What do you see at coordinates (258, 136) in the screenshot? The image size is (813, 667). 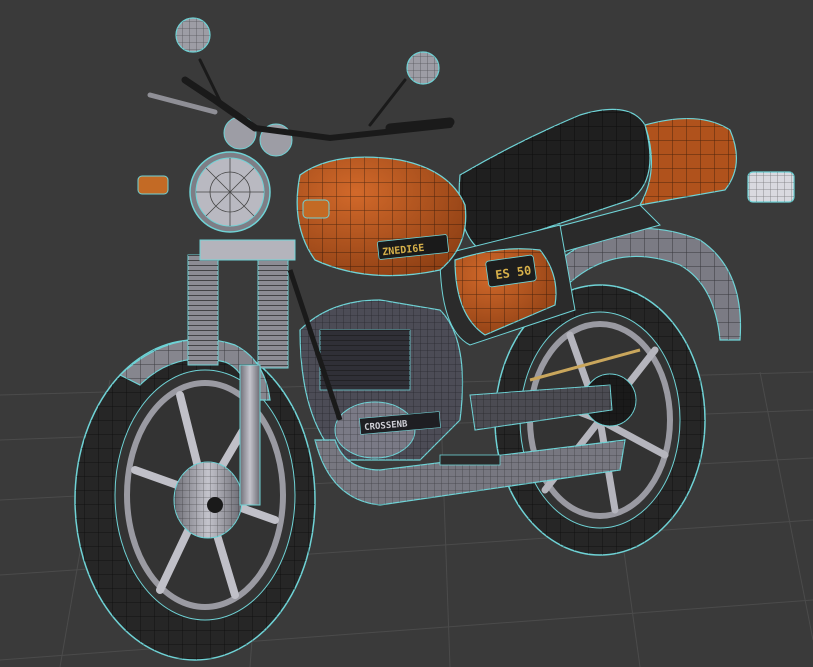 I see `gauge-cluster` at bounding box center [258, 136].